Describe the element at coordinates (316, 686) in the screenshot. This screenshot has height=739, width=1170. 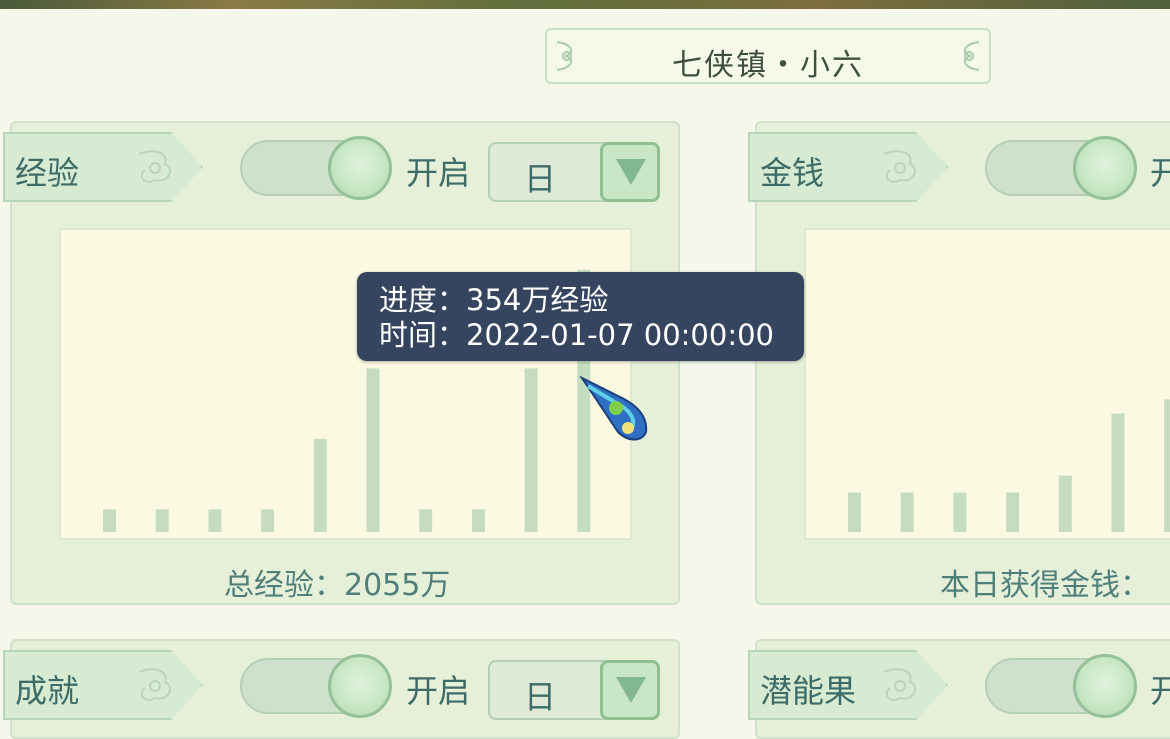
I see `achievement-toggle` at that location.